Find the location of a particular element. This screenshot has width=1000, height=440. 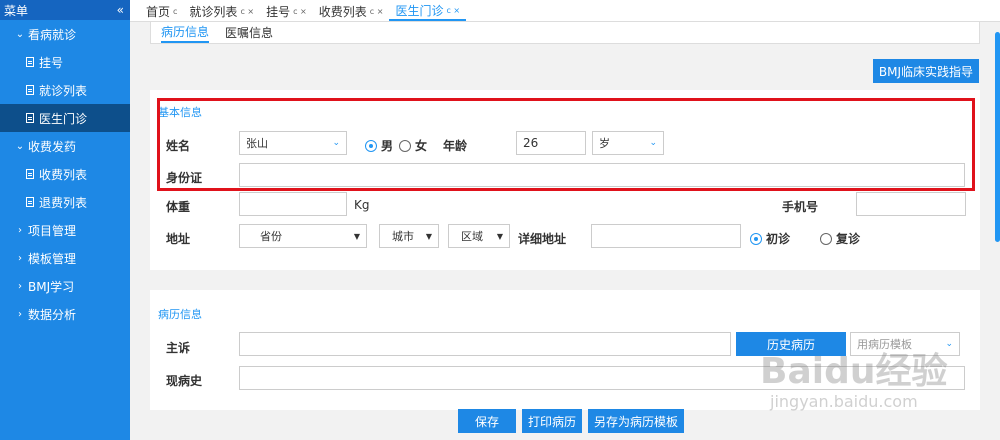

tab-charge-list: 收费列表 c × is located at coordinates (351, 11).